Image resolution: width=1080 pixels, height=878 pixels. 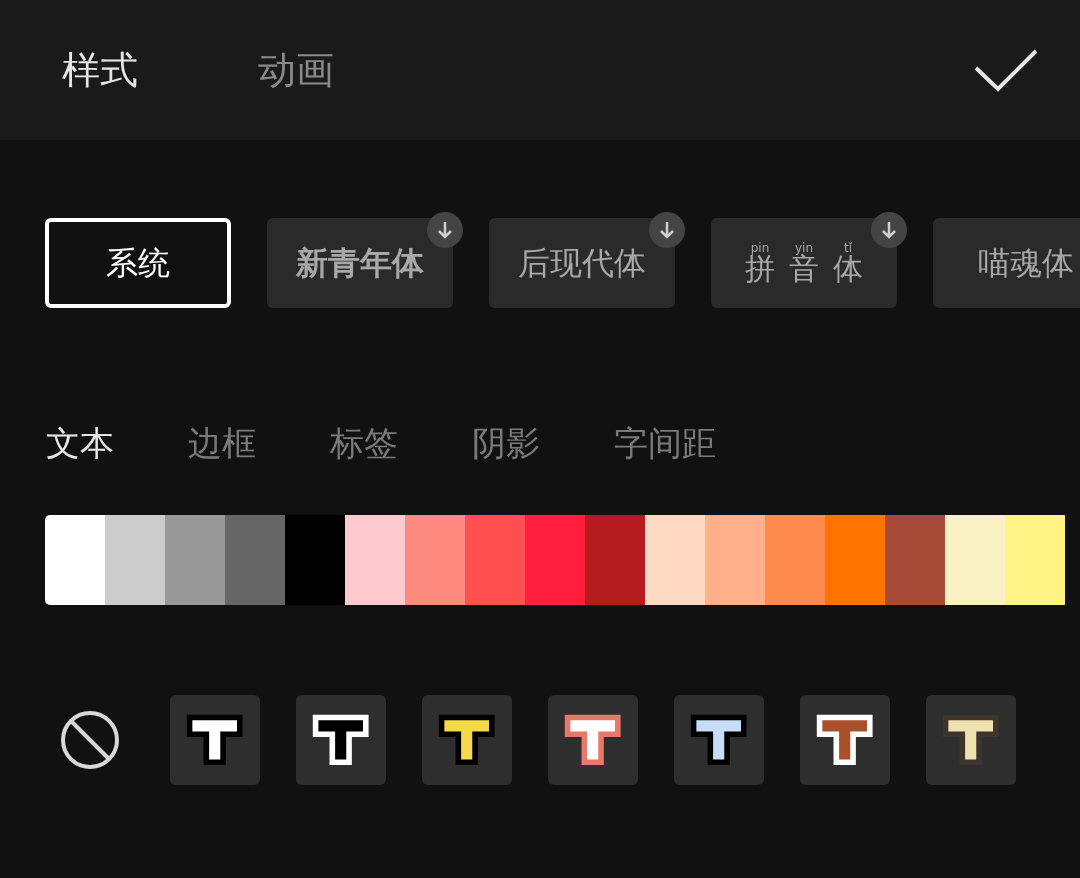 What do you see at coordinates (804, 263) in the screenshot?
I see `font-chip: pin 拼 yin 音 tǐ 体` at bounding box center [804, 263].